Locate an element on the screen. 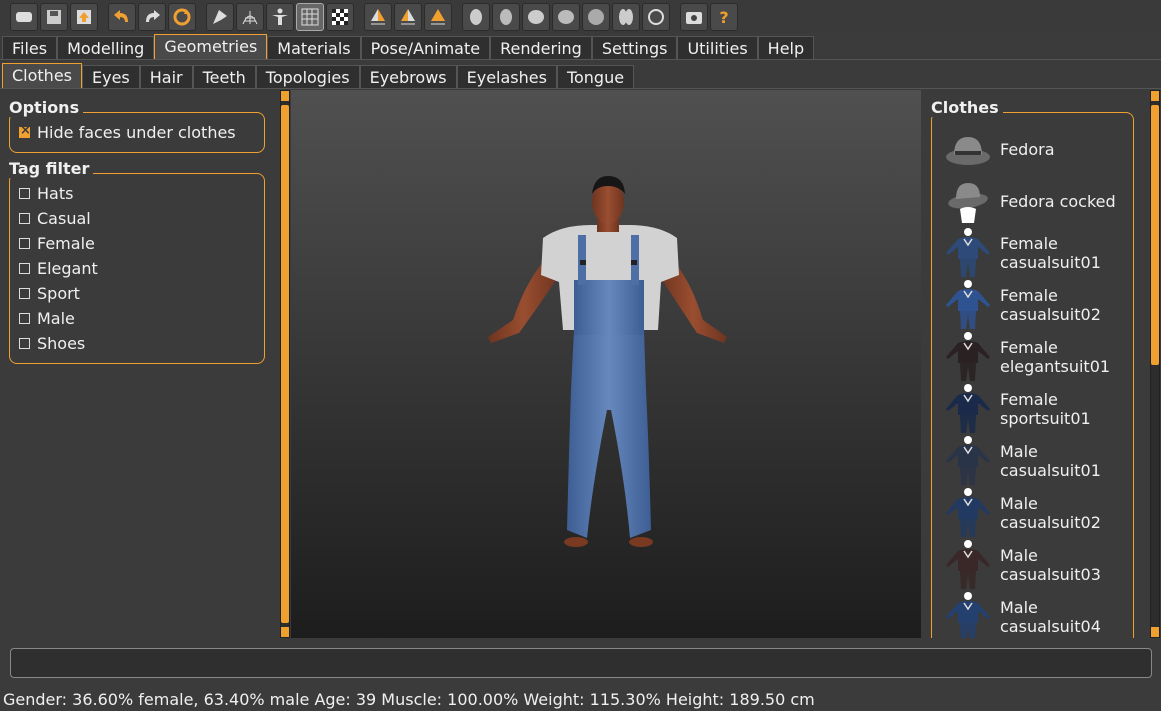 The image size is (1161, 711). grid-button is located at coordinates (310, 16).